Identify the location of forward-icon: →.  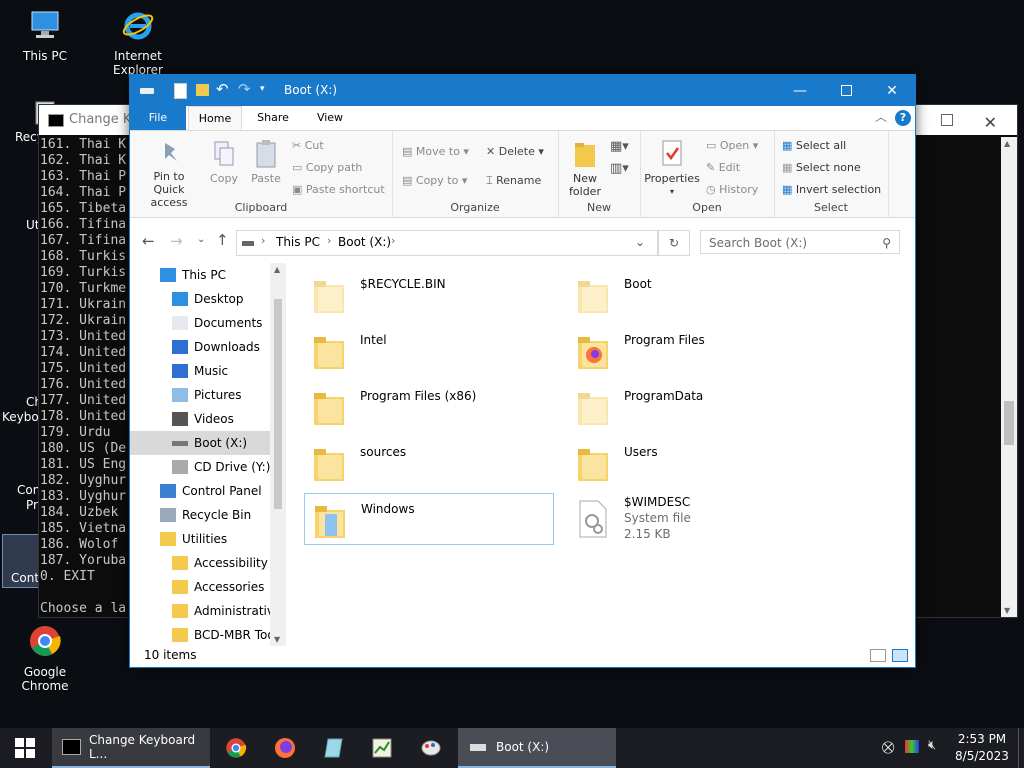
(176, 241).